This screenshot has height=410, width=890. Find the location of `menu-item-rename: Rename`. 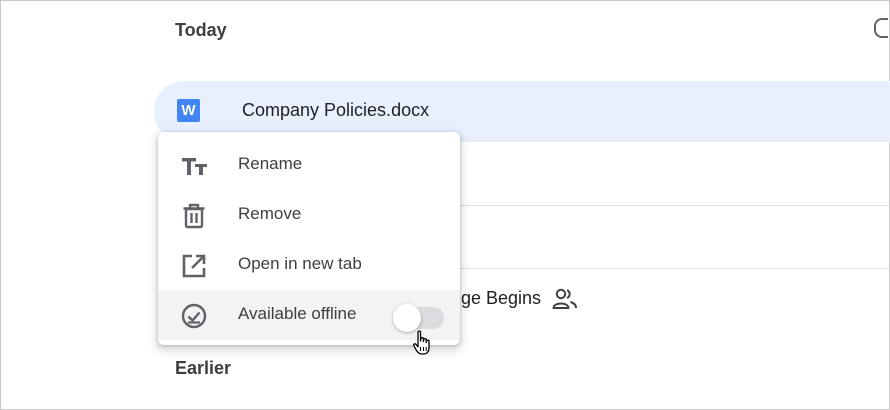

menu-item-rename: Rename is located at coordinates (309, 165).